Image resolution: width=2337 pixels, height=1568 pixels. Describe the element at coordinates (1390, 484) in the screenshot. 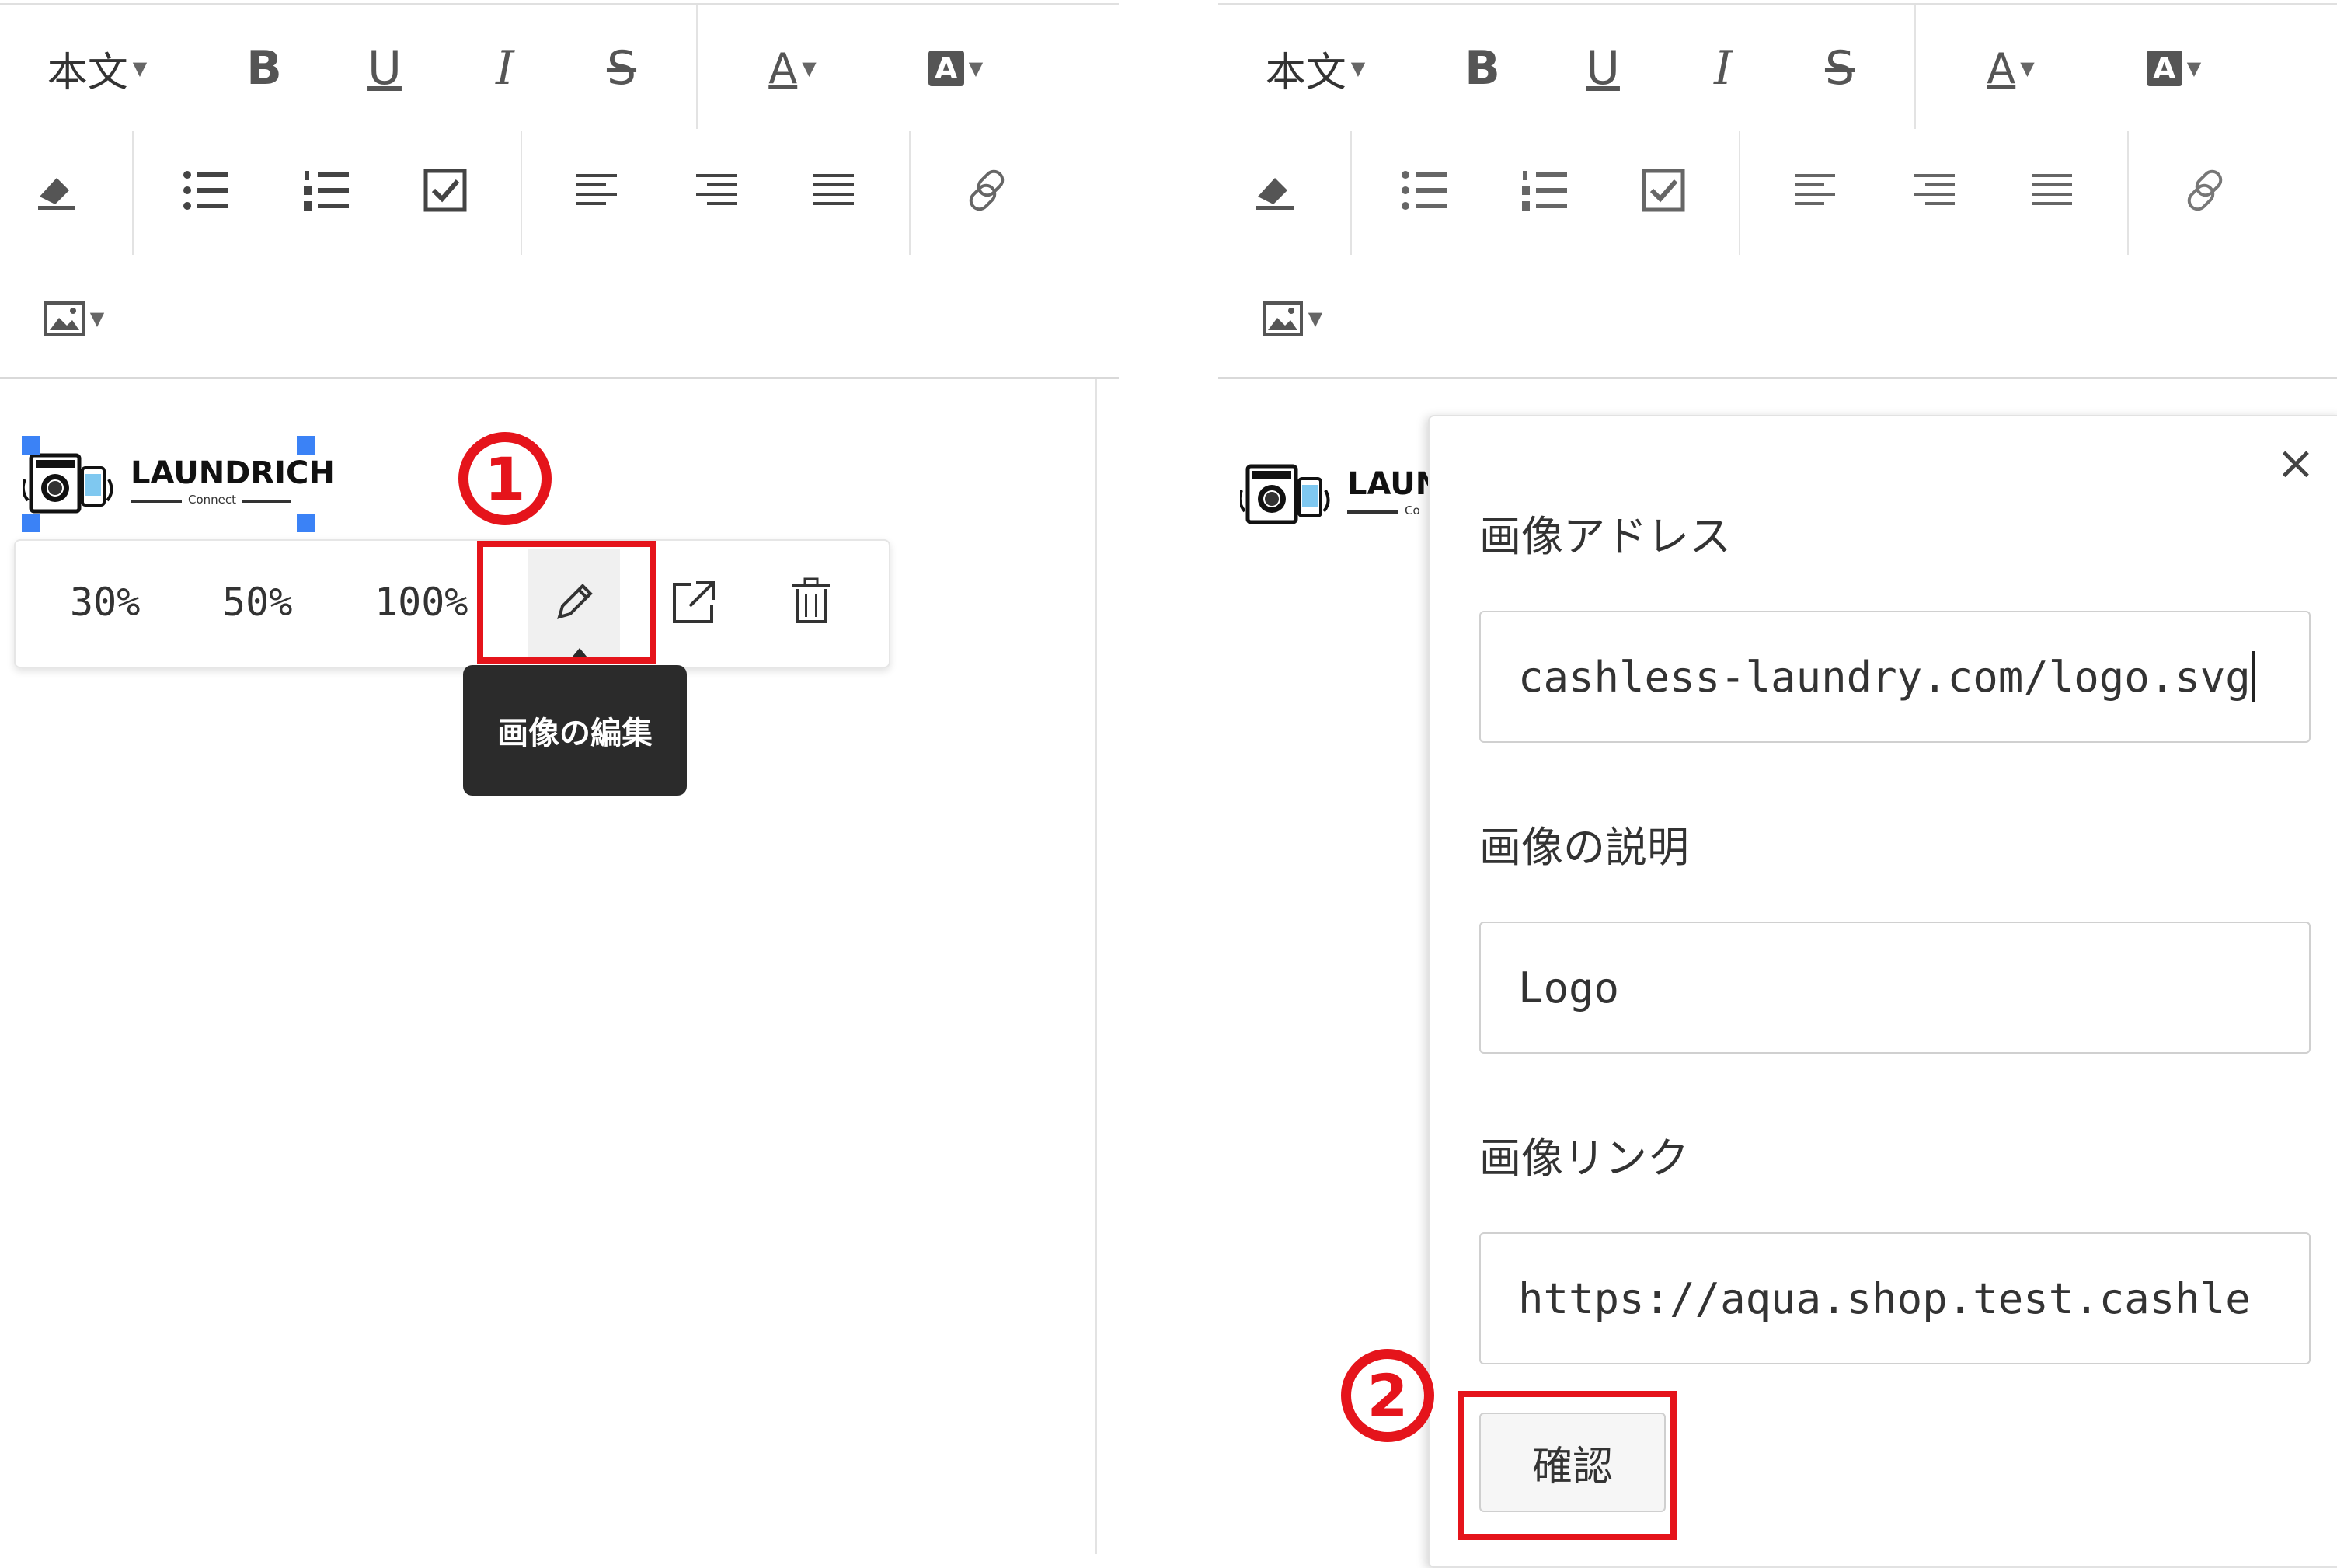

I see `logo-wordmark: LAUN` at that location.